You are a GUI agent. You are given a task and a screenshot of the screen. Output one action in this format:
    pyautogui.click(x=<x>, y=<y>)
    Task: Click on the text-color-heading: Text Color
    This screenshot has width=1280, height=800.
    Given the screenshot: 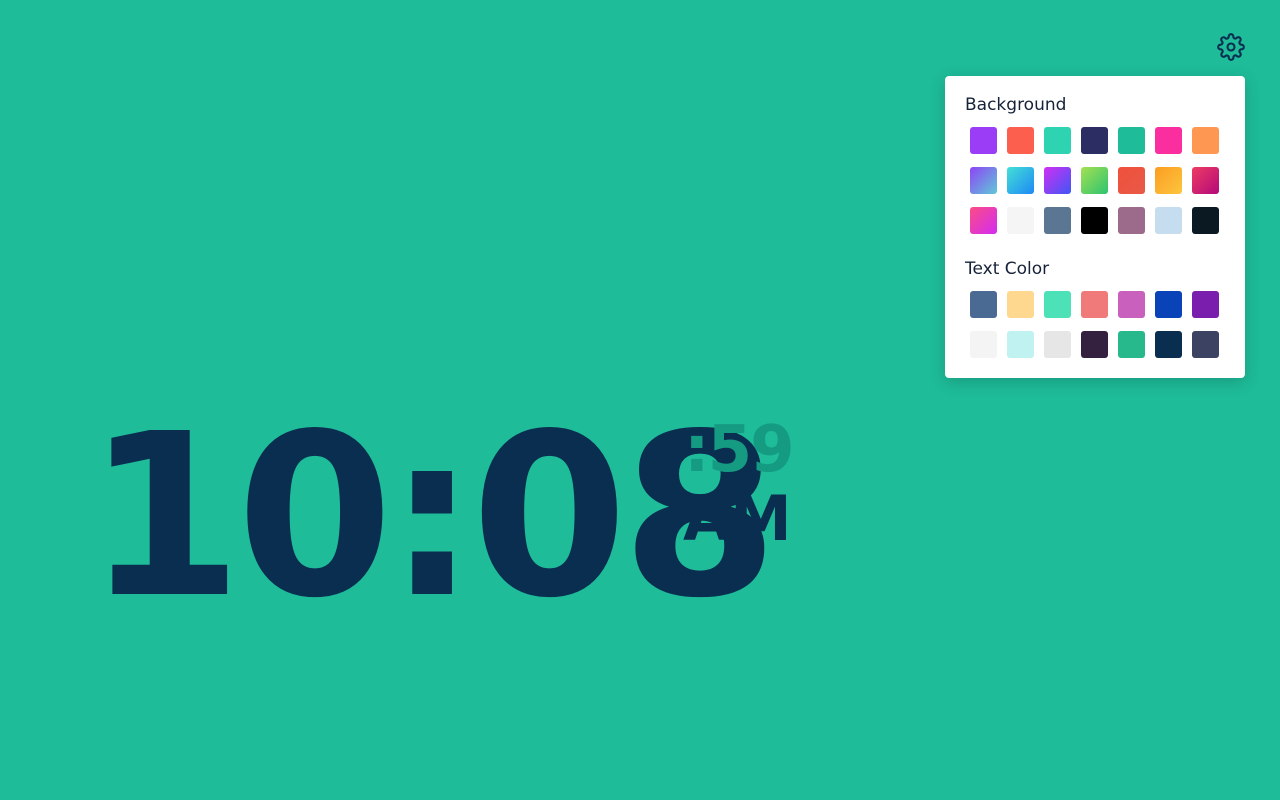 What is the action you would take?
    pyautogui.click(x=1007, y=269)
    